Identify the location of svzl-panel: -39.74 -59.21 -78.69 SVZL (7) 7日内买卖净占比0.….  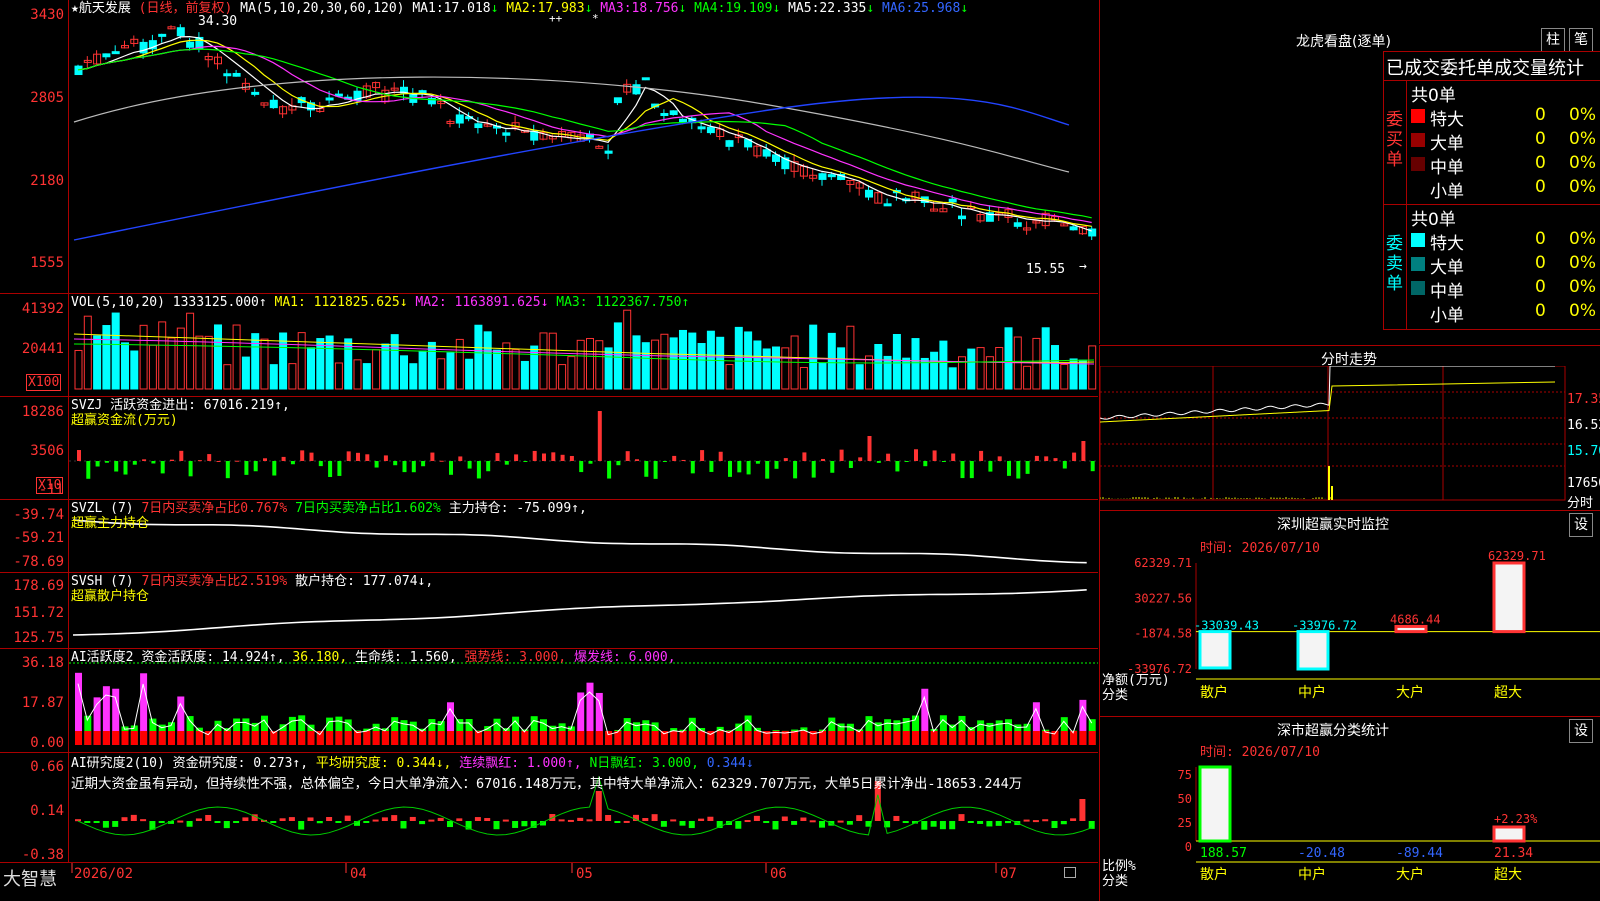
(549, 536).